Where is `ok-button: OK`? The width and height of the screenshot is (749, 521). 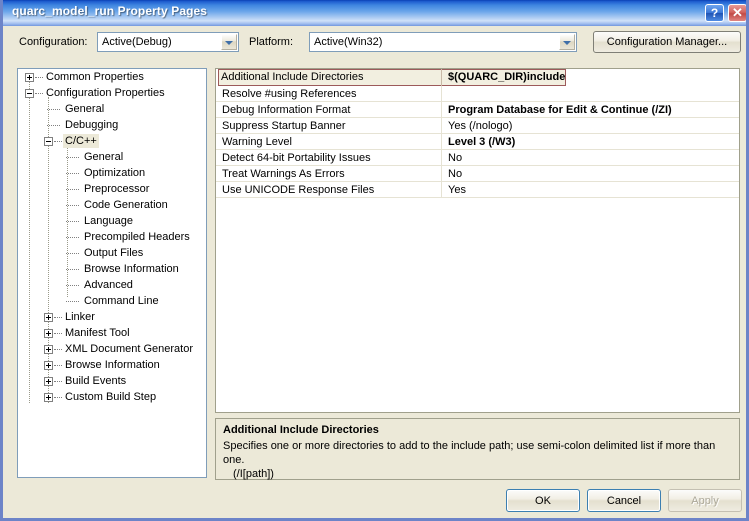
ok-button: OK is located at coordinates (543, 500).